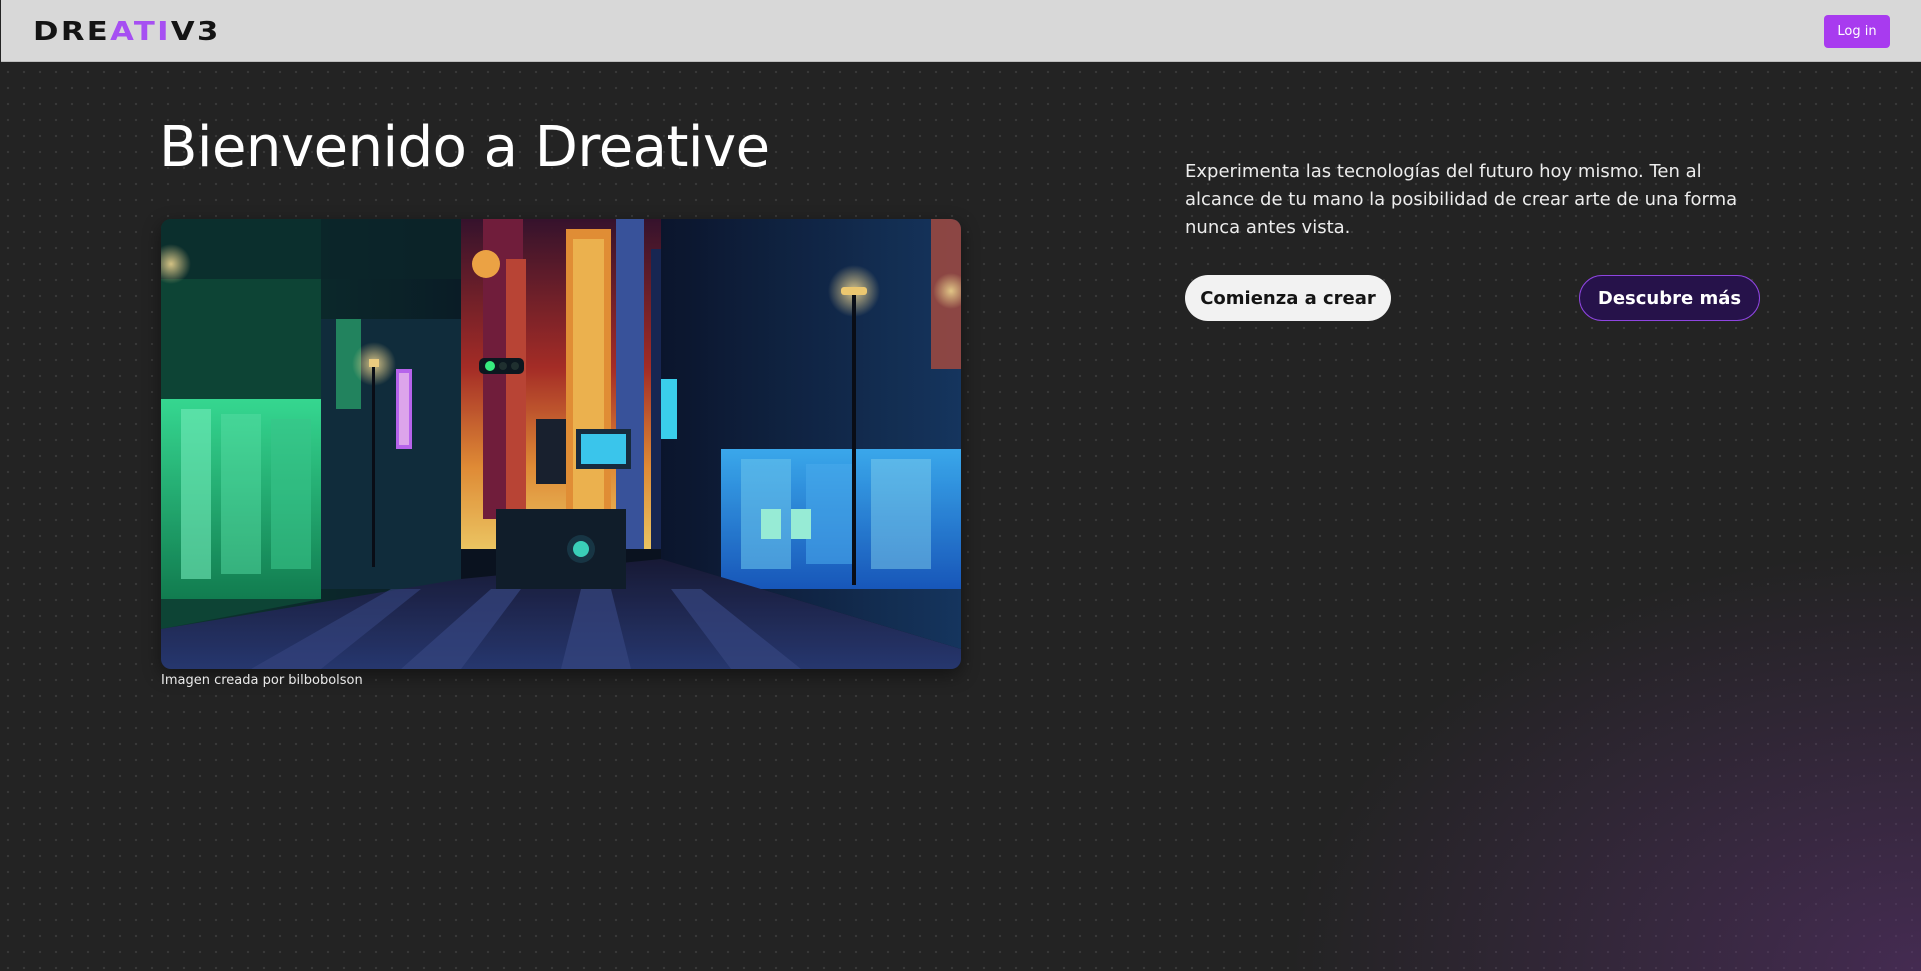 The width and height of the screenshot is (1921, 971). I want to click on dreative-logo: DREATIV3, so click(127, 32).